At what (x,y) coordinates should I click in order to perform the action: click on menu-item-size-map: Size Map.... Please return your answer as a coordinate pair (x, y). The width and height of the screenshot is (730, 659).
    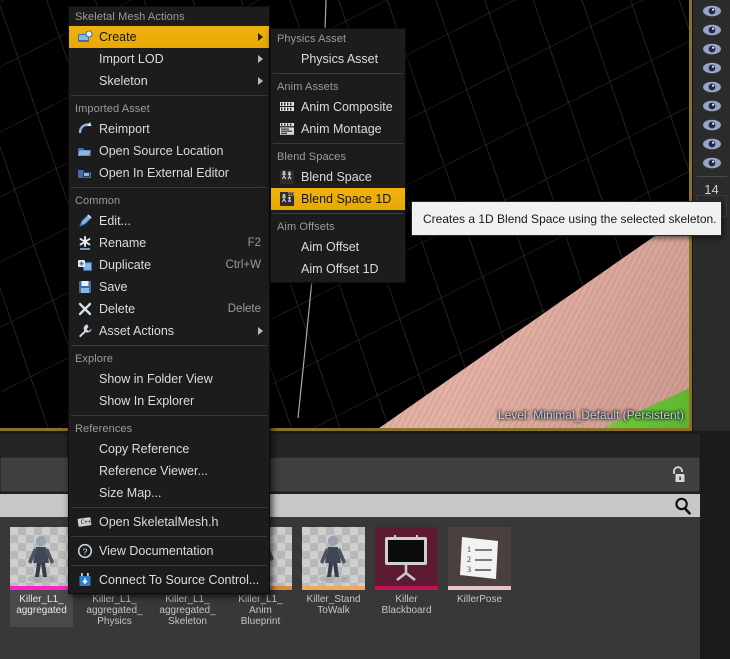
    Looking at the image, I should click on (169, 493).